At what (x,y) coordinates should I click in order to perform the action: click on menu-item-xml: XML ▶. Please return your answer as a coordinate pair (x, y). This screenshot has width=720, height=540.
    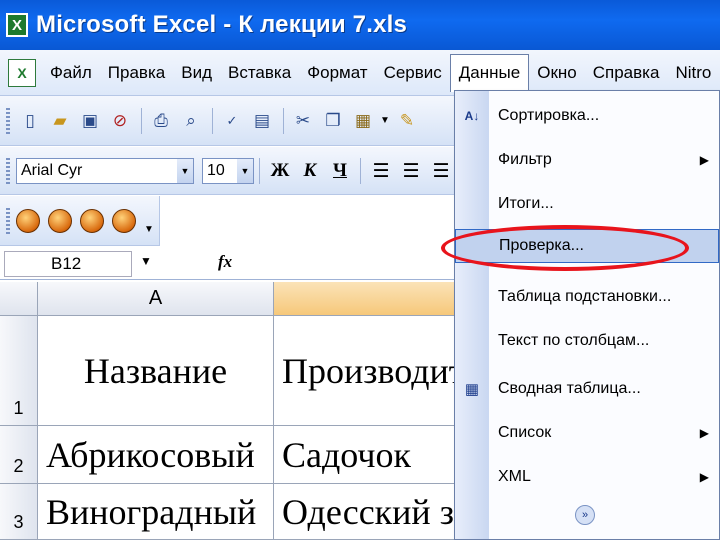
    Looking at the image, I should click on (587, 477).